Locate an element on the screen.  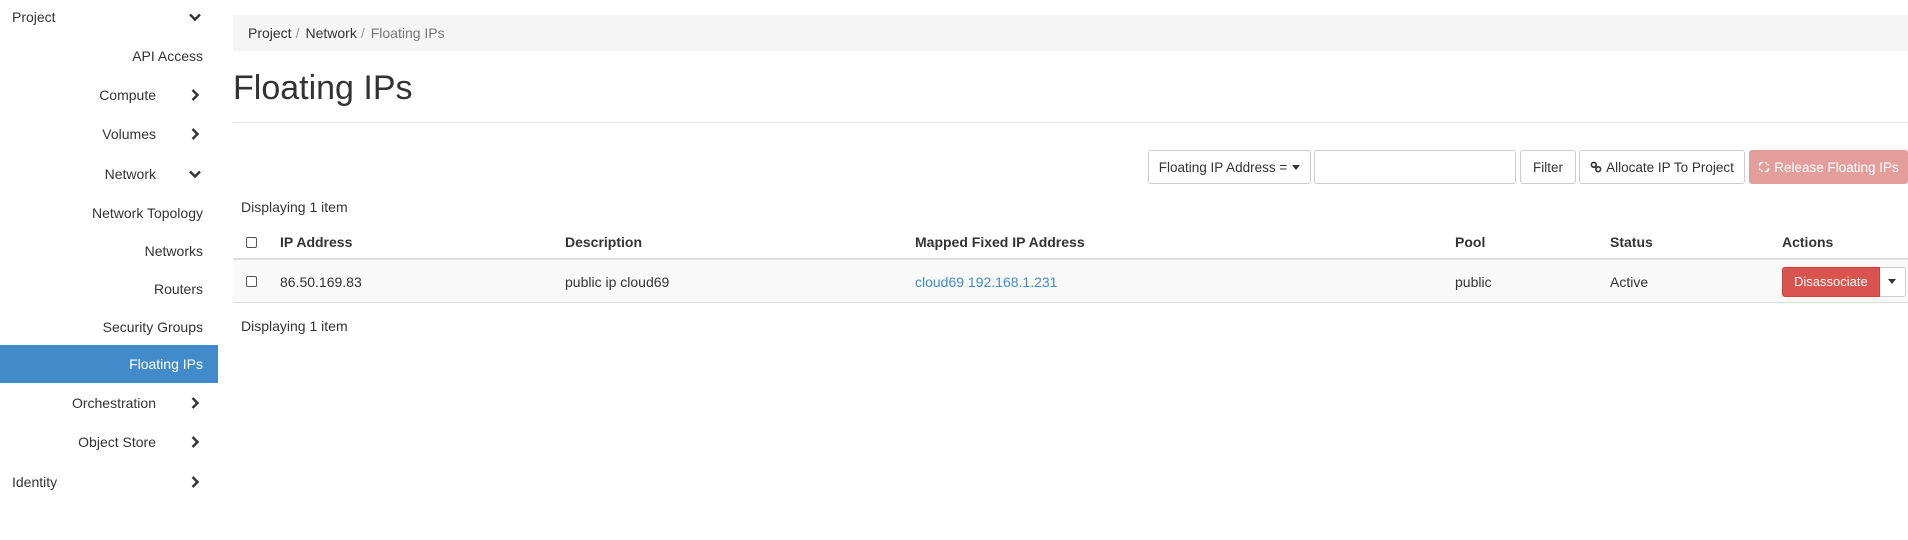
item-count-top: Displaying 1 item is located at coordinates (294, 207).